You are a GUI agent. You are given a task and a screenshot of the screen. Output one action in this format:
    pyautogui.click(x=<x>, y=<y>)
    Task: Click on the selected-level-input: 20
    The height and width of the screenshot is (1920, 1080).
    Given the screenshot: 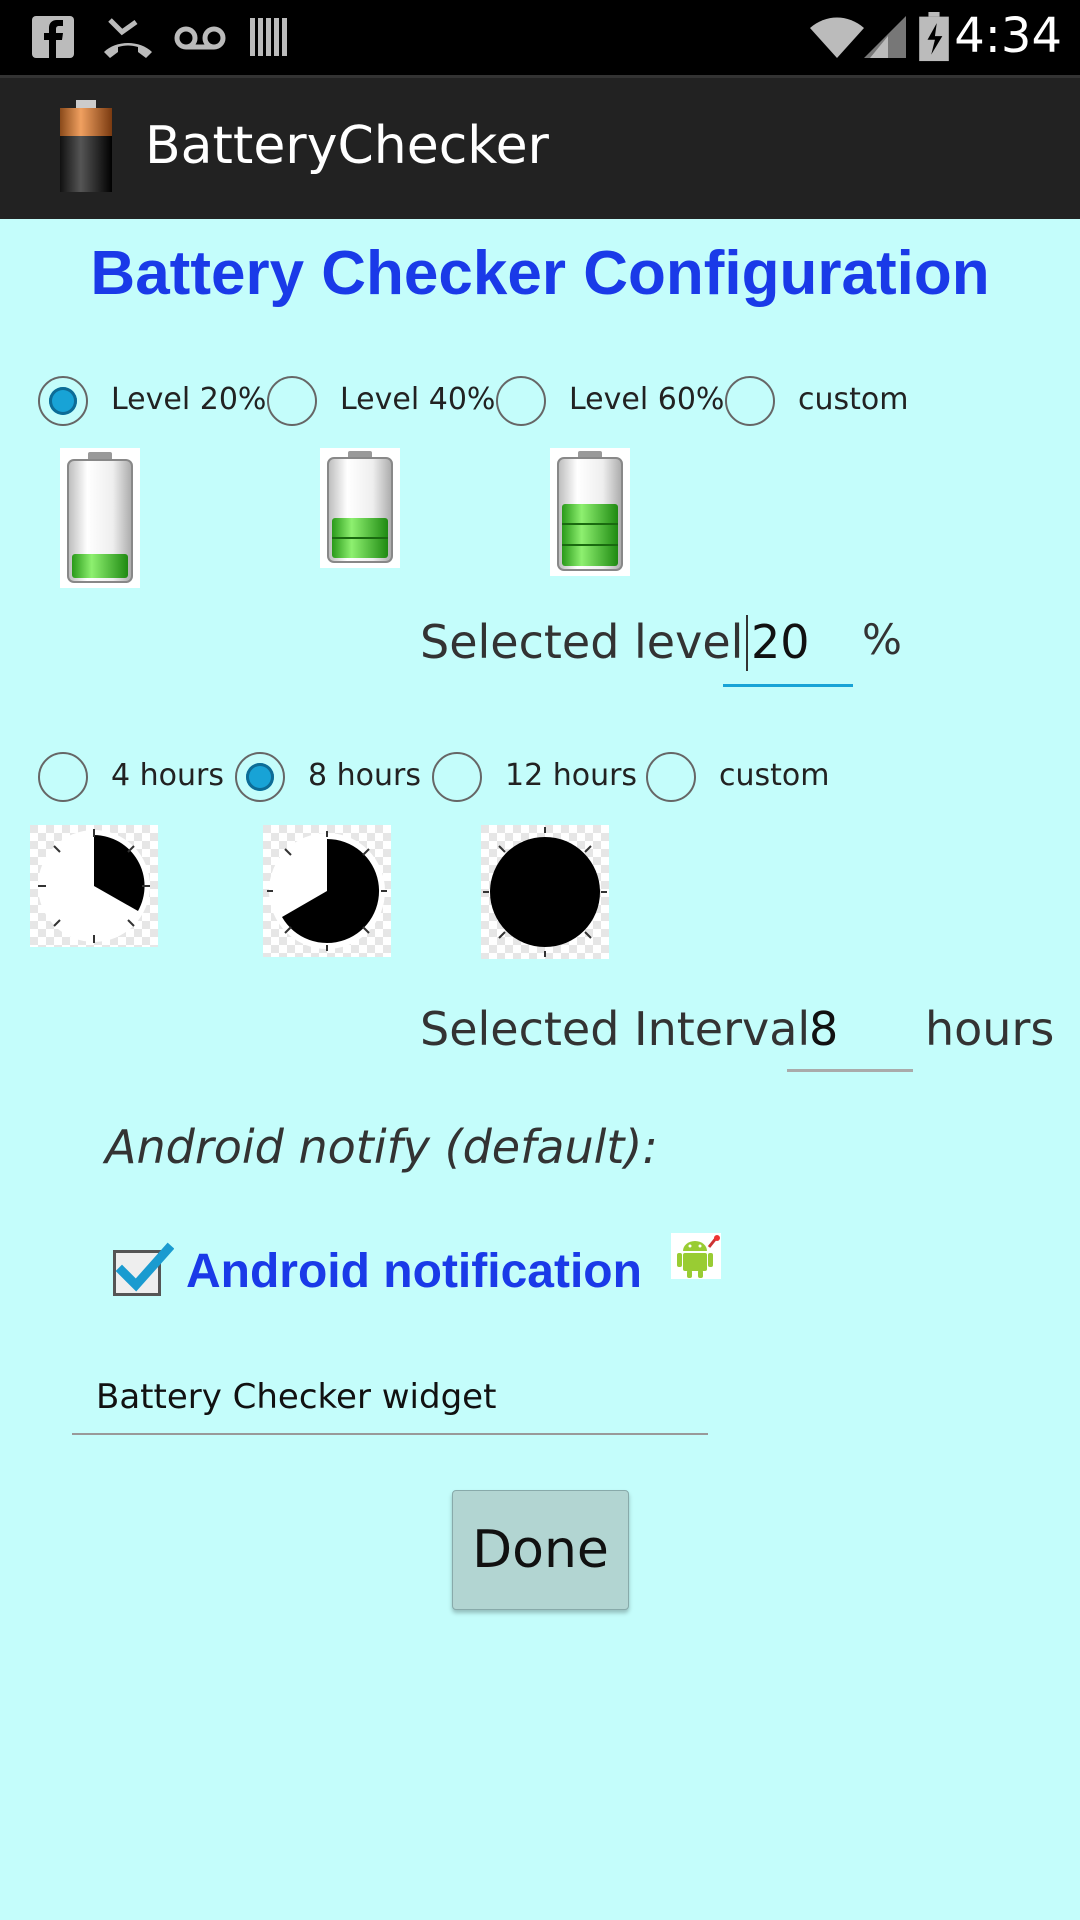 What is the action you would take?
    pyautogui.click(x=788, y=646)
    